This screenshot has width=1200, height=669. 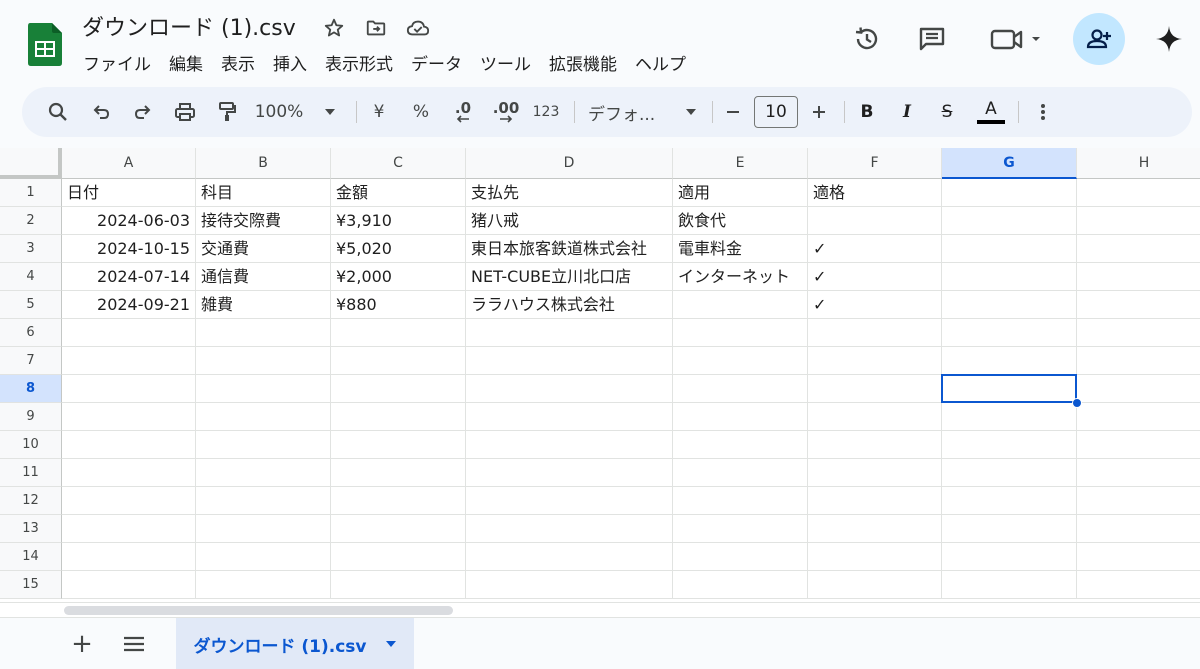 I want to click on cell-d14, so click(x=569, y=557).